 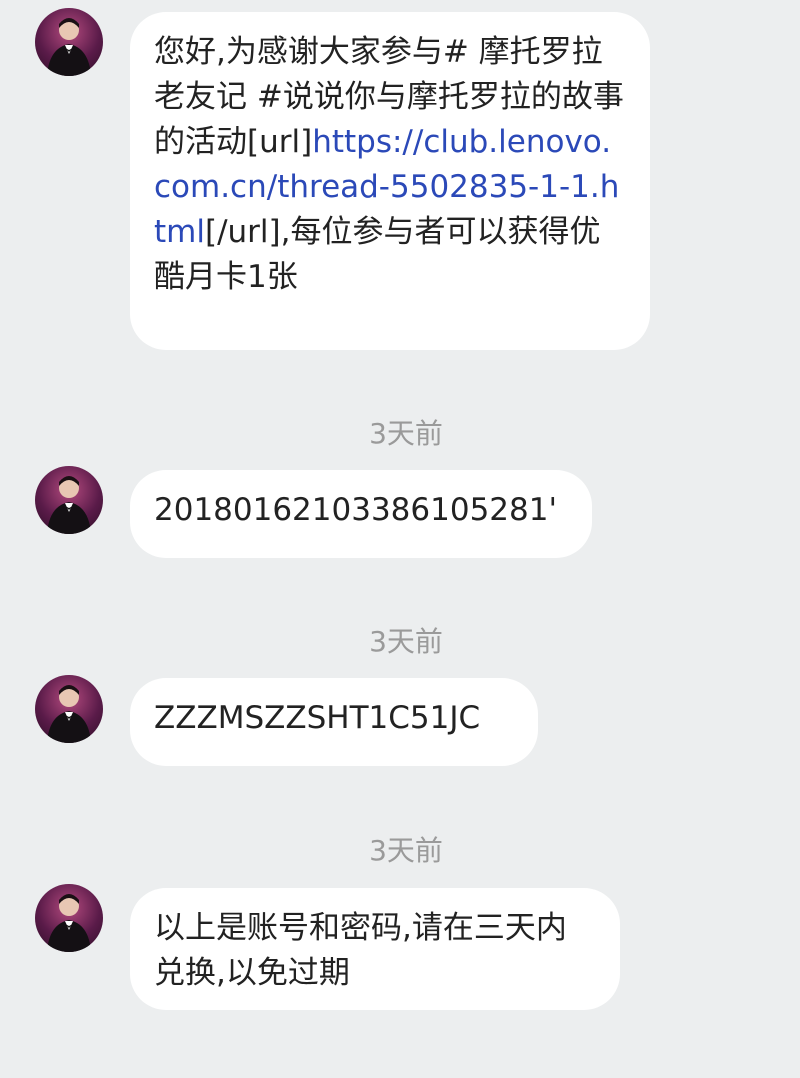 I want to click on message-text: ZZZMSZZSHT1C51JC, so click(x=317, y=718).